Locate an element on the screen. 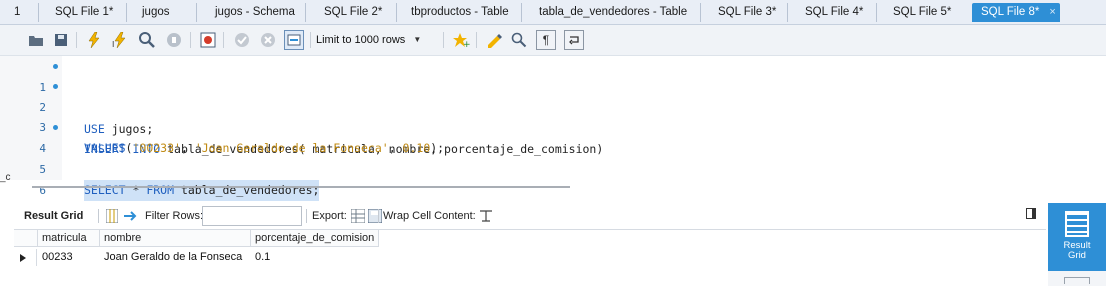  edge-mark: _c is located at coordinates (5, 177).